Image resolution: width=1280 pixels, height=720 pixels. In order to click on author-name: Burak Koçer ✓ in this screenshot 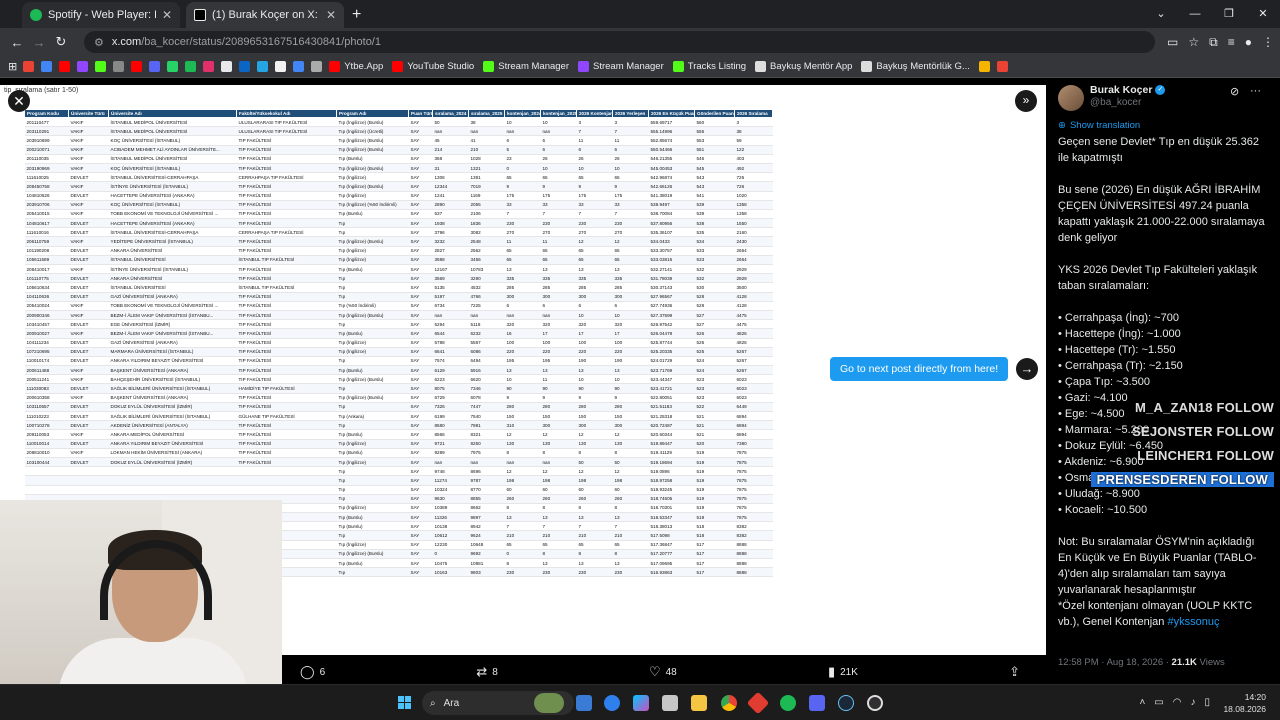, I will do `click(1128, 90)`.